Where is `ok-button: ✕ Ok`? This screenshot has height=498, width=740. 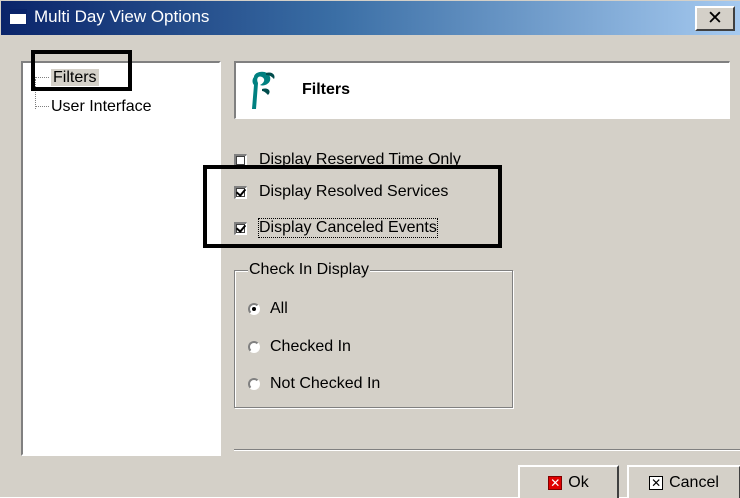
ok-button: ✕ Ok is located at coordinates (568, 481).